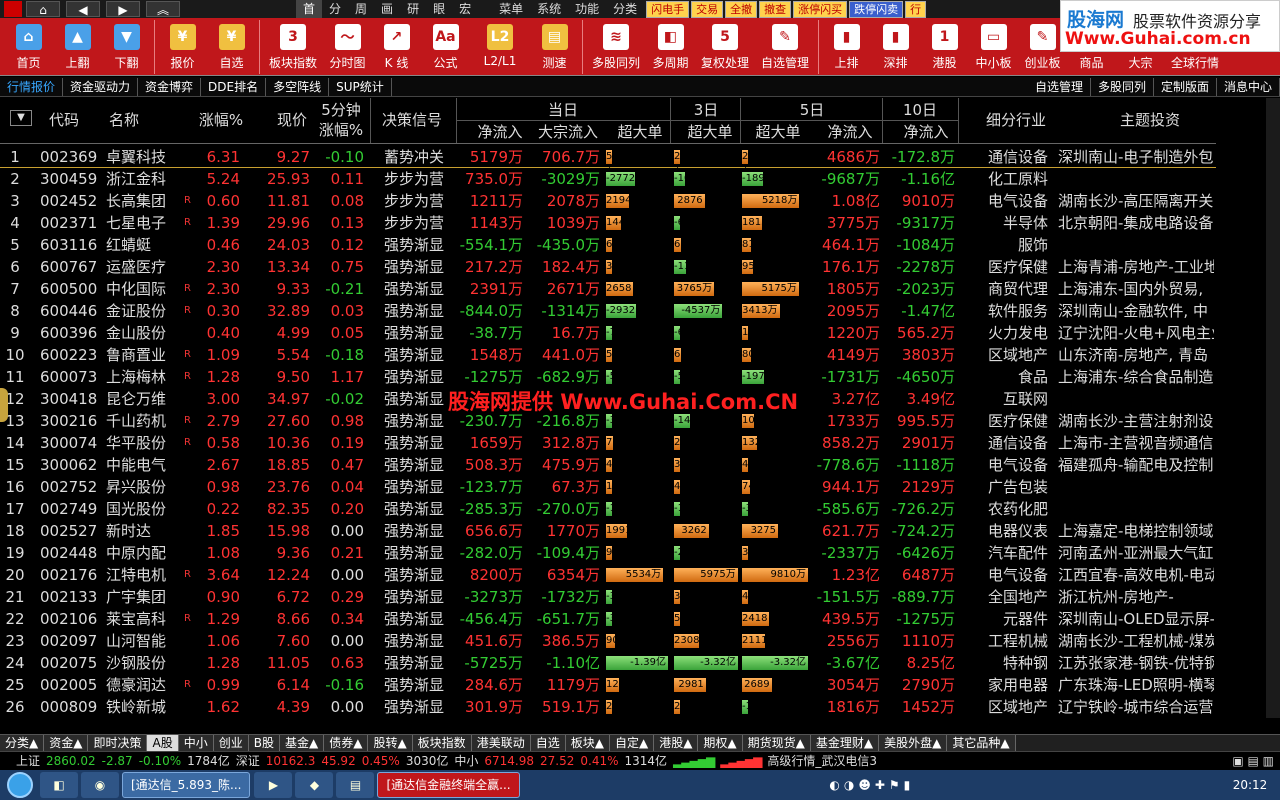  What do you see at coordinates (163, 9) in the screenshot?
I see `collapse-nav-button: ︽` at bounding box center [163, 9].